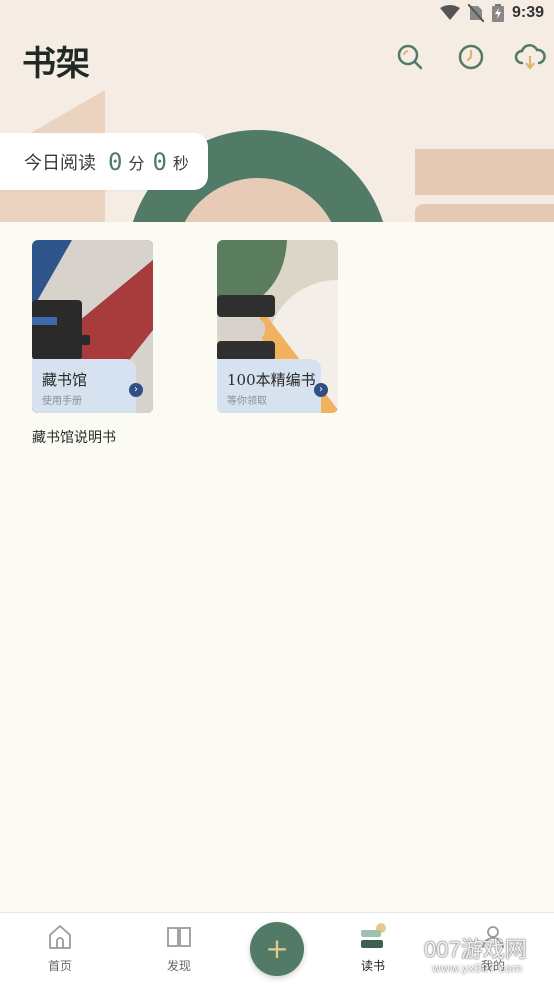 Image resolution: width=554 pixels, height=986 pixels. I want to click on cloud-download-button, so click(530, 57).